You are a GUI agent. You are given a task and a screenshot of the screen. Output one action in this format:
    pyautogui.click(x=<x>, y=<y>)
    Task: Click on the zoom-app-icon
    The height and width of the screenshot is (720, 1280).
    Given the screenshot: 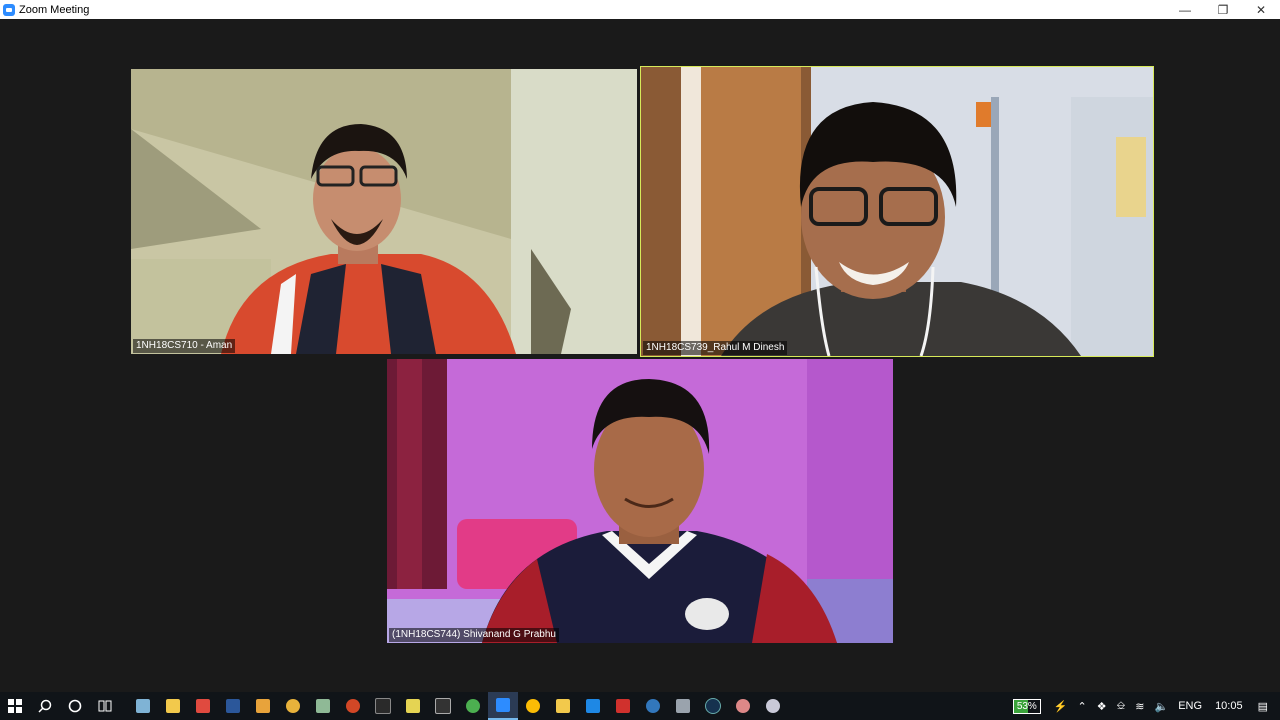 What is the action you would take?
    pyautogui.click(x=9, y=9)
    